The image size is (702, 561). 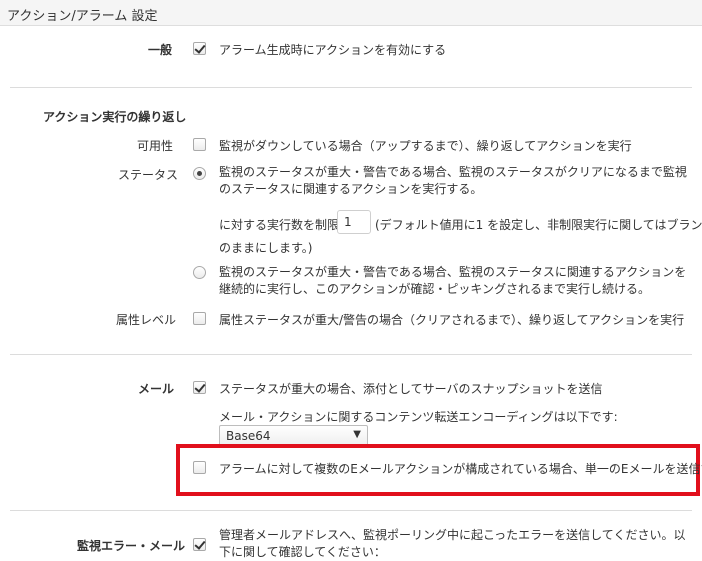 What do you see at coordinates (155, 146) in the screenshot?
I see `availability-label: 可用性` at bounding box center [155, 146].